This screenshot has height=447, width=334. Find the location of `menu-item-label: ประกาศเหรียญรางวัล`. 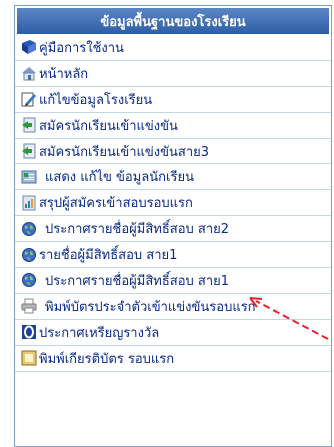

menu-item-label: ประกาศเหรียญรางวัล is located at coordinates (99, 333).